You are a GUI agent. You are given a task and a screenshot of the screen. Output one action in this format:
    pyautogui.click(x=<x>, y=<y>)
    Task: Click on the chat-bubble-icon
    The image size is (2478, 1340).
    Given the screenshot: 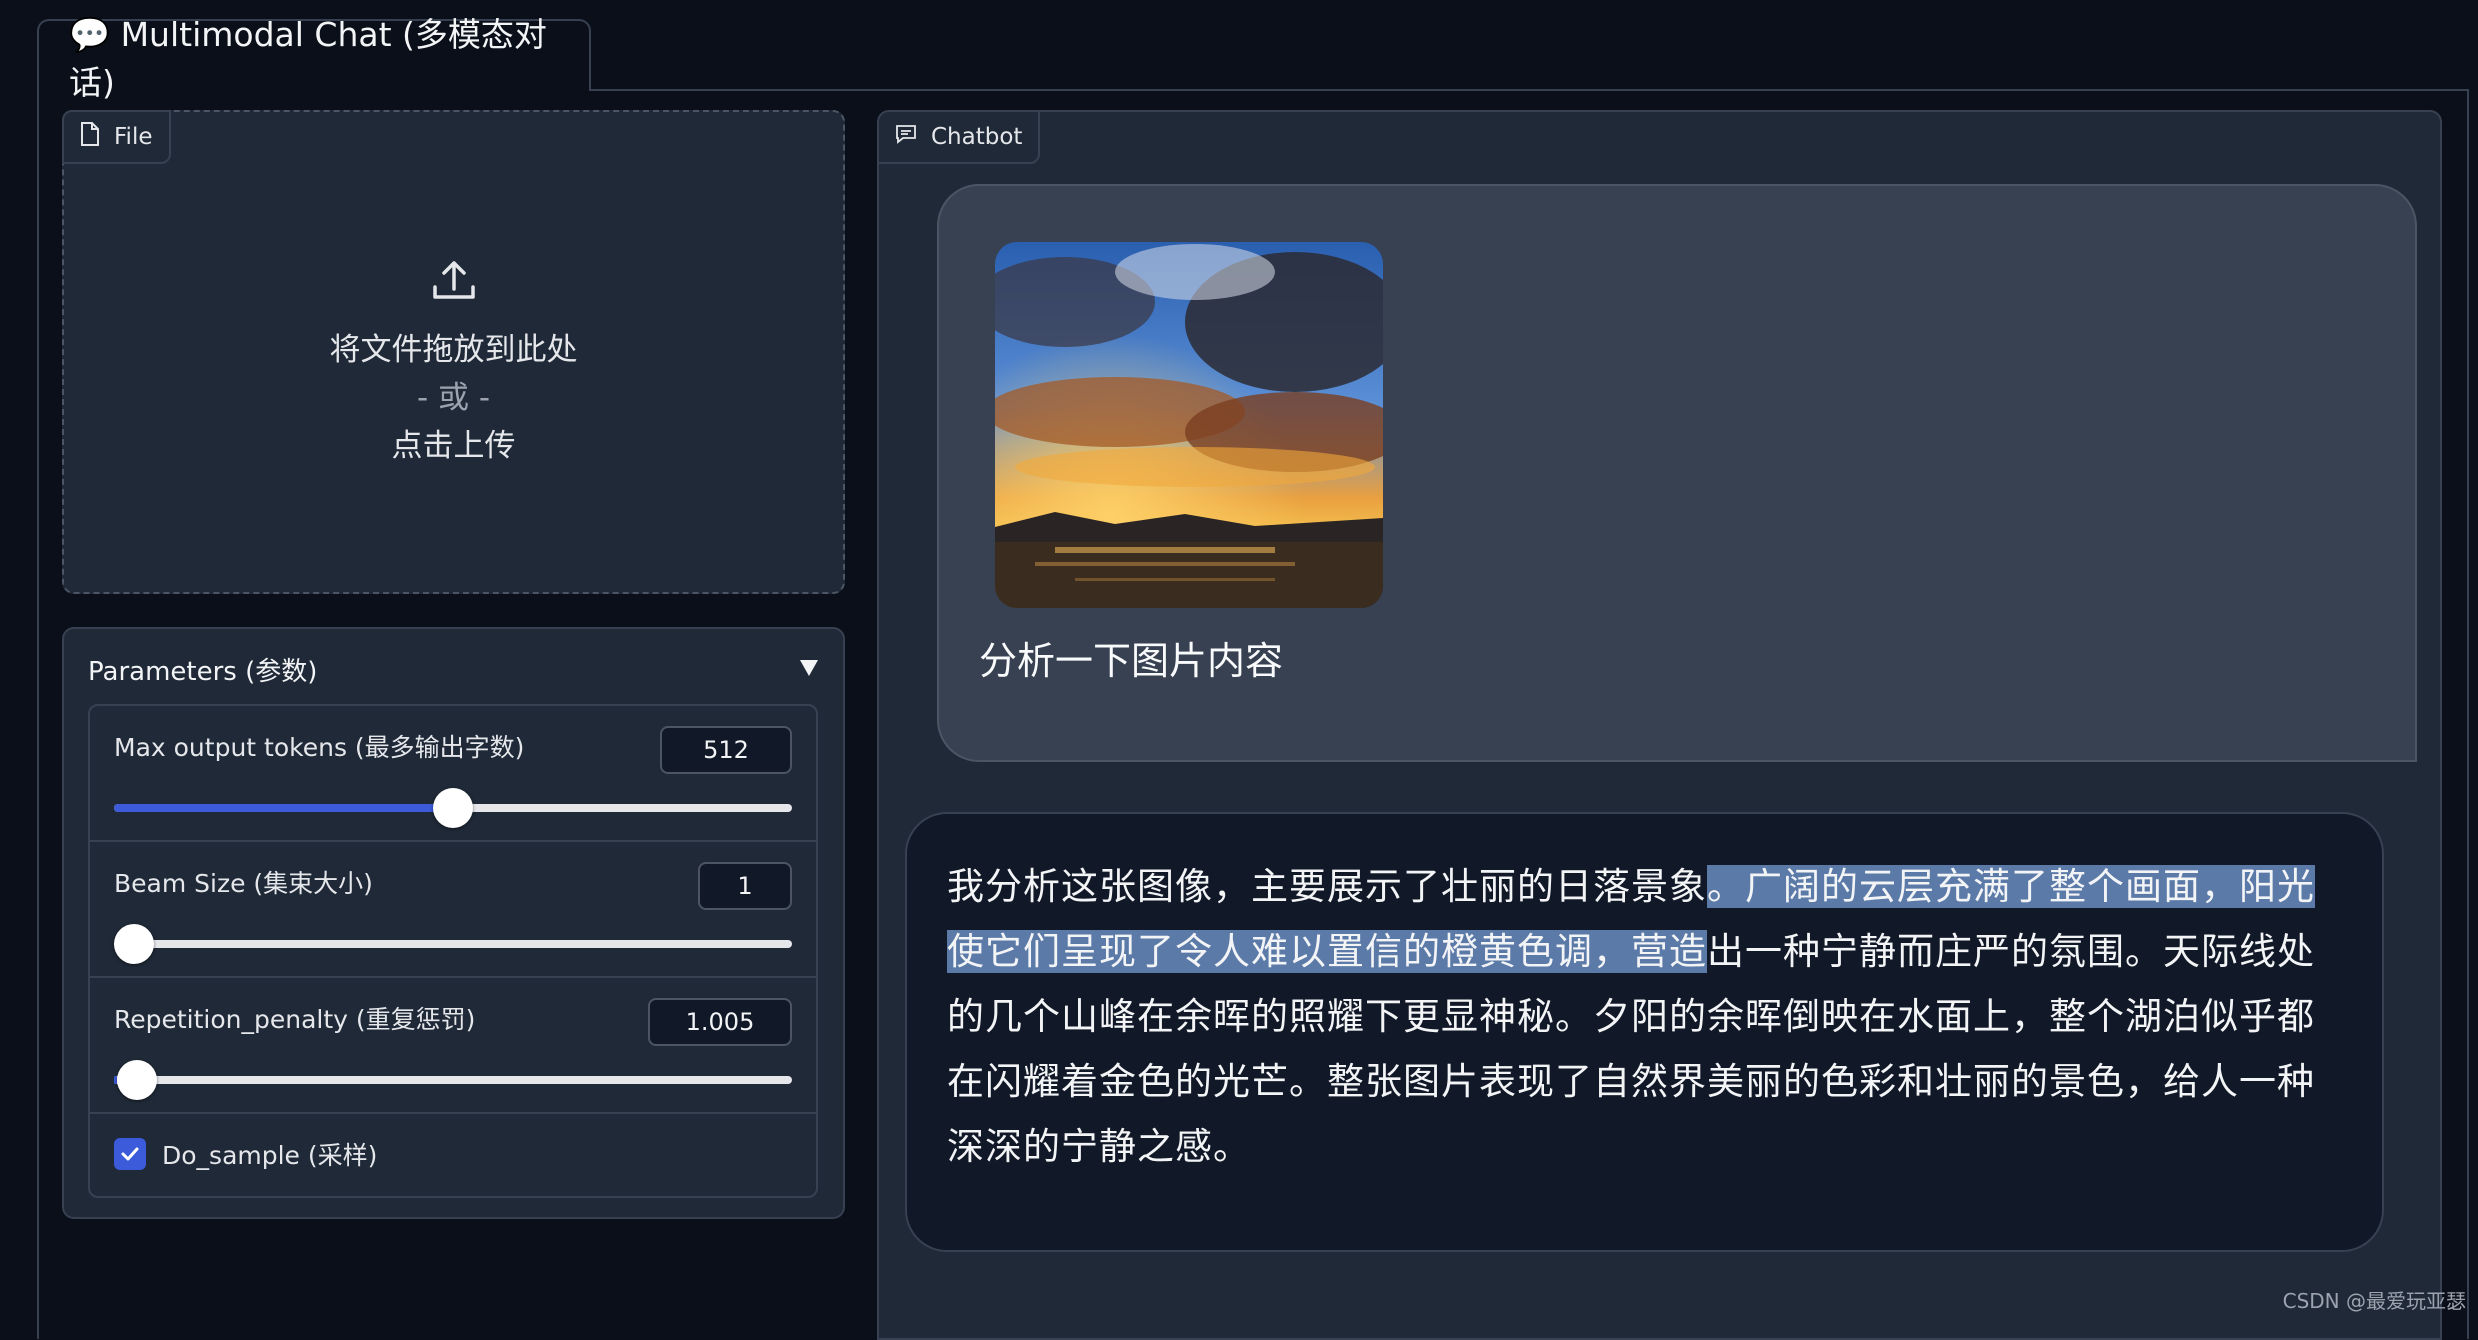 What is the action you would take?
    pyautogui.click(x=906, y=137)
    